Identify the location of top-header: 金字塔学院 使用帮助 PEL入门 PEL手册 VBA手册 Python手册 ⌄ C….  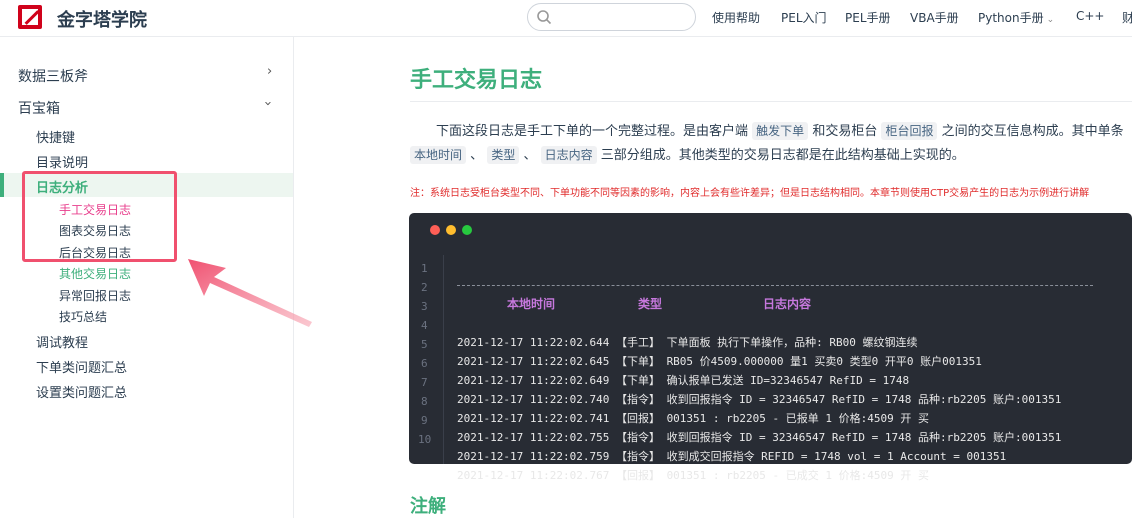
(566, 18).